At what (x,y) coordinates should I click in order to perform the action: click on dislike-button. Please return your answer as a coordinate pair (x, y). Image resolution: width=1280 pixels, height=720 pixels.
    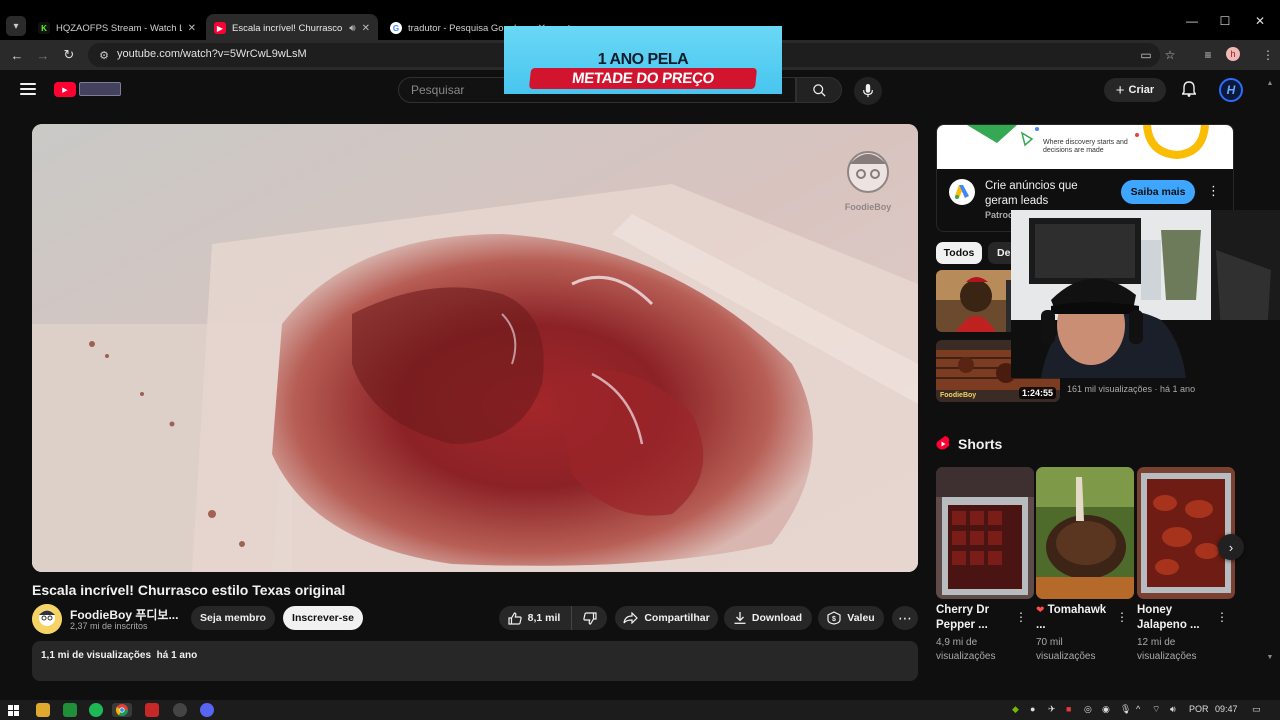
    Looking at the image, I should click on (589, 618).